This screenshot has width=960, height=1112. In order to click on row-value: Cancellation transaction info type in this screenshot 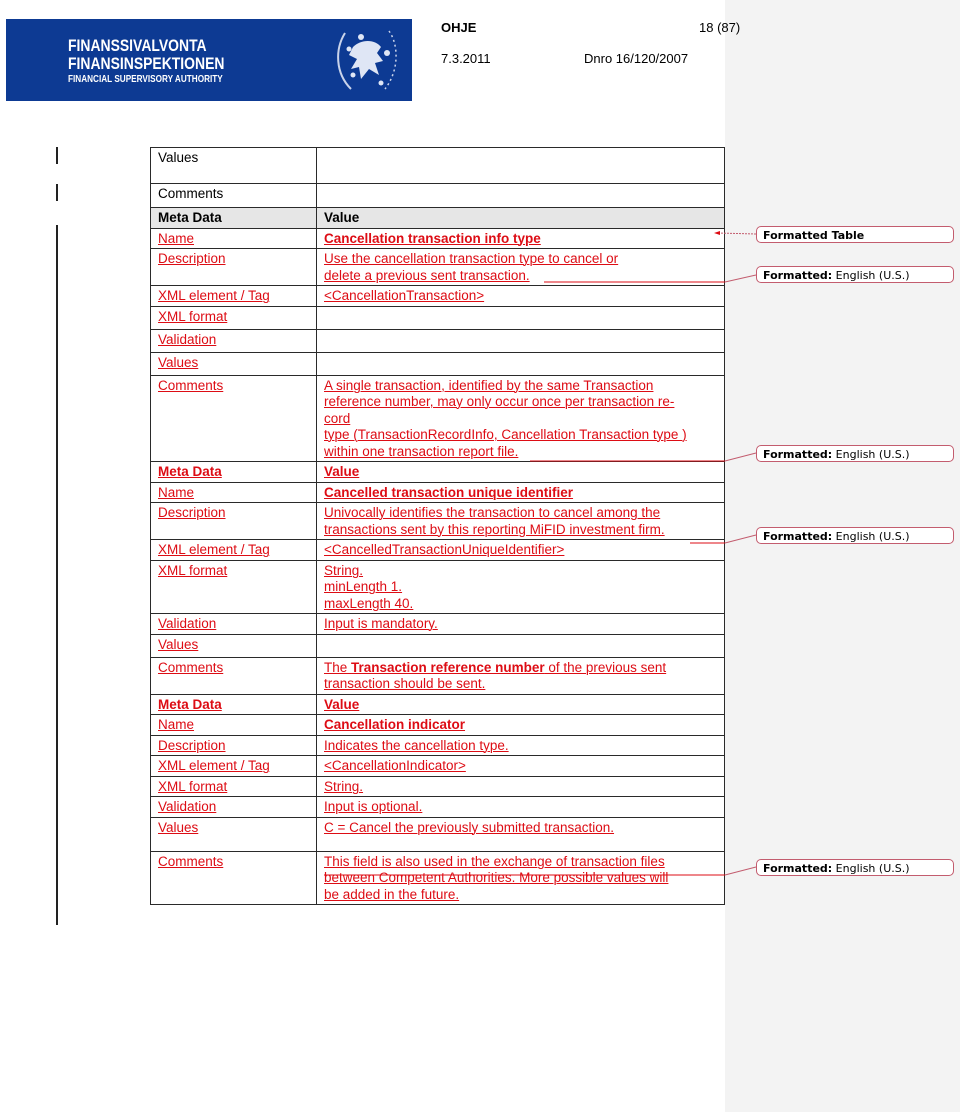, I will do `click(432, 238)`.